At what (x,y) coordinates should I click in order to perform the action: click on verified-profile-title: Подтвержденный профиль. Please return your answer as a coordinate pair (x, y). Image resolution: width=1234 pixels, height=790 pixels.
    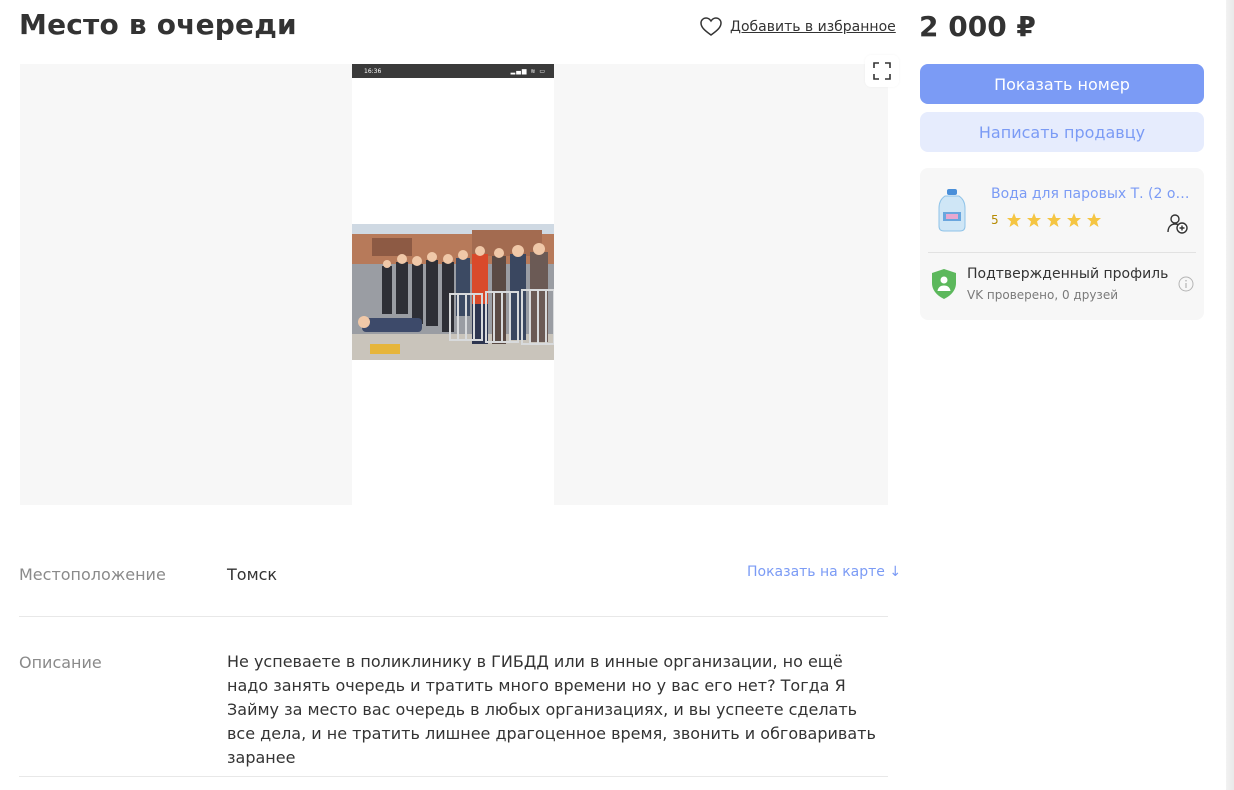
    Looking at the image, I should click on (1068, 274).